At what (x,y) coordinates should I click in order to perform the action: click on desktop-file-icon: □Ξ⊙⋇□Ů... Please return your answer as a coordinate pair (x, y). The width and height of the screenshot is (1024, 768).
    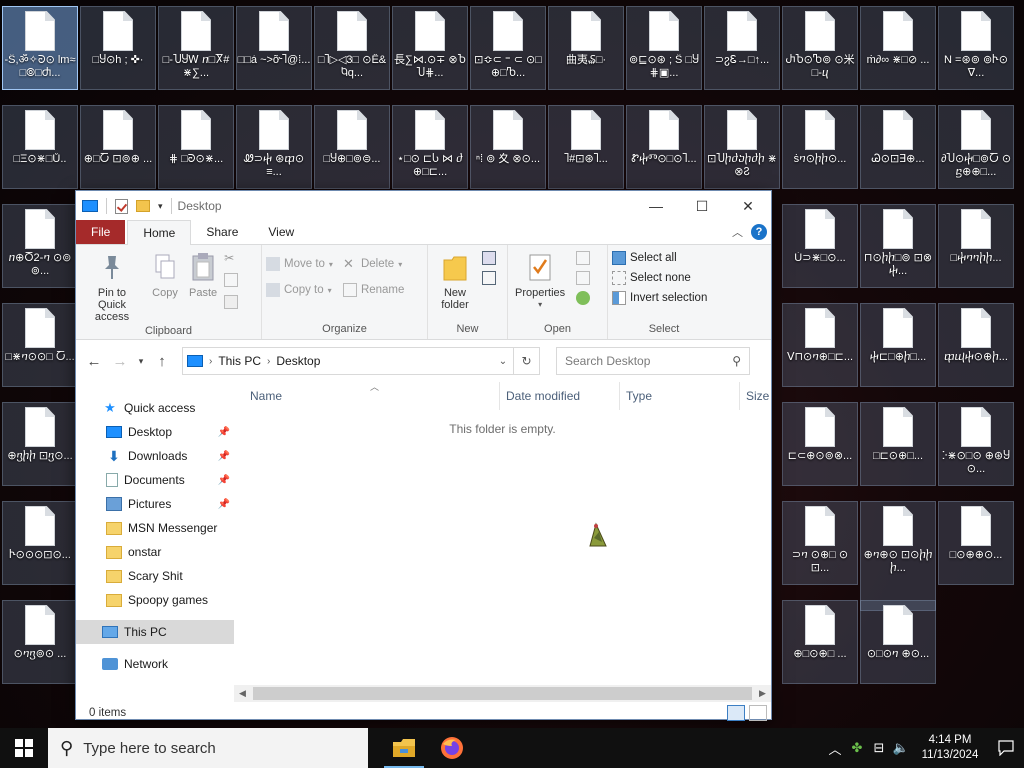
    Looking at the image, I should click on (40, 147).